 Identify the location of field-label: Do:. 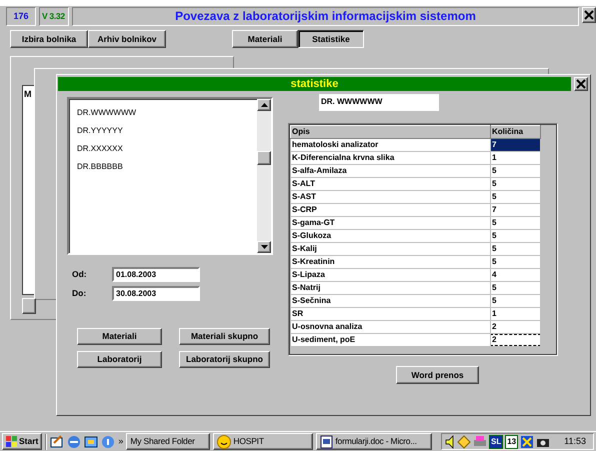
(79, 293).